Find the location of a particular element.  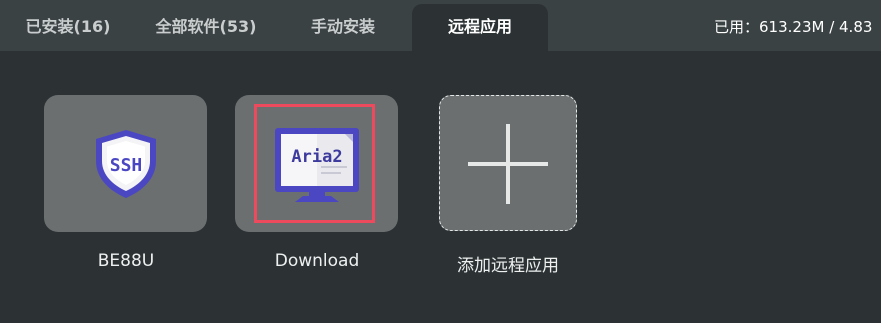

plus-icon is located at coordinates (508, 164).